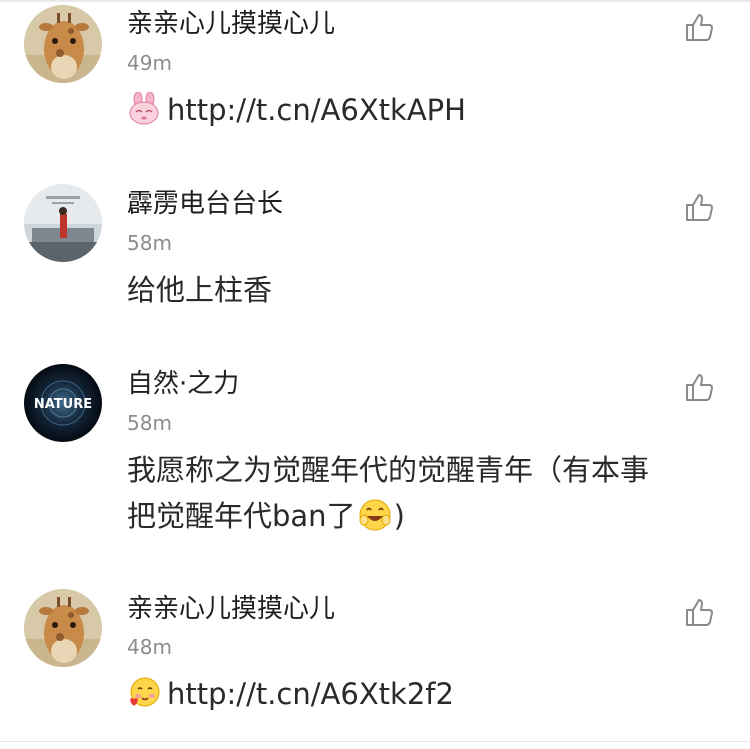 This screenshot has width=750, height=749. I want to click on comment-line: http://t.cn/A6Xtk2f2, so click(432, 694).